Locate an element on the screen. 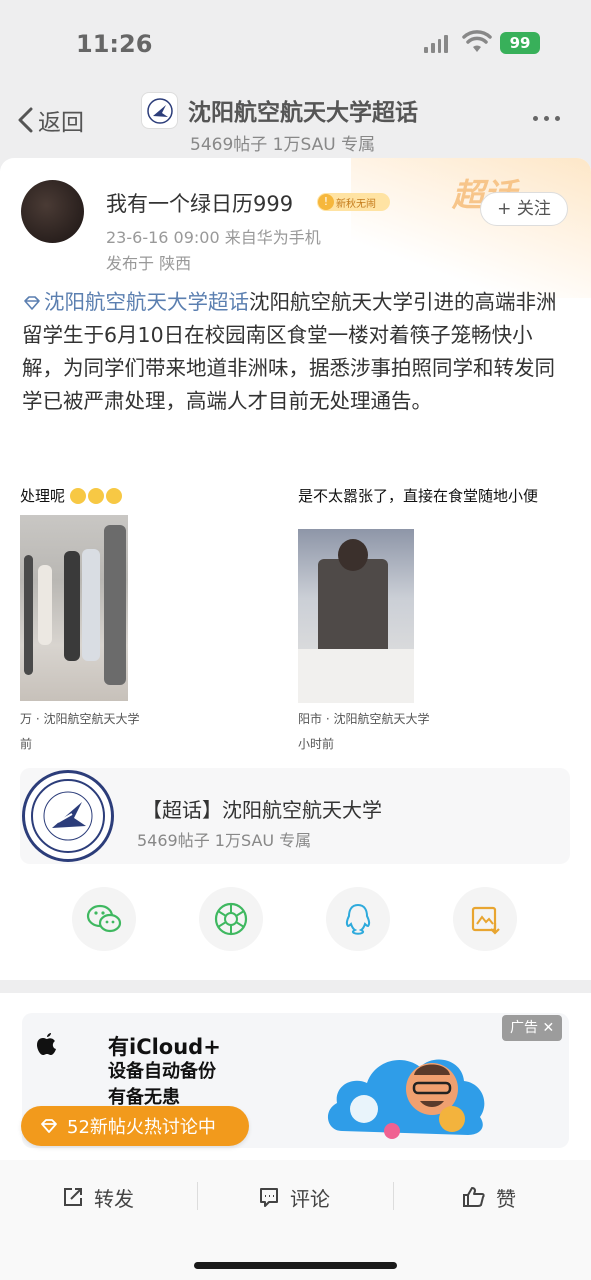 The height and width of the screenshot is (1280, 591). share-qq-button is located at coordinates (358, 919).